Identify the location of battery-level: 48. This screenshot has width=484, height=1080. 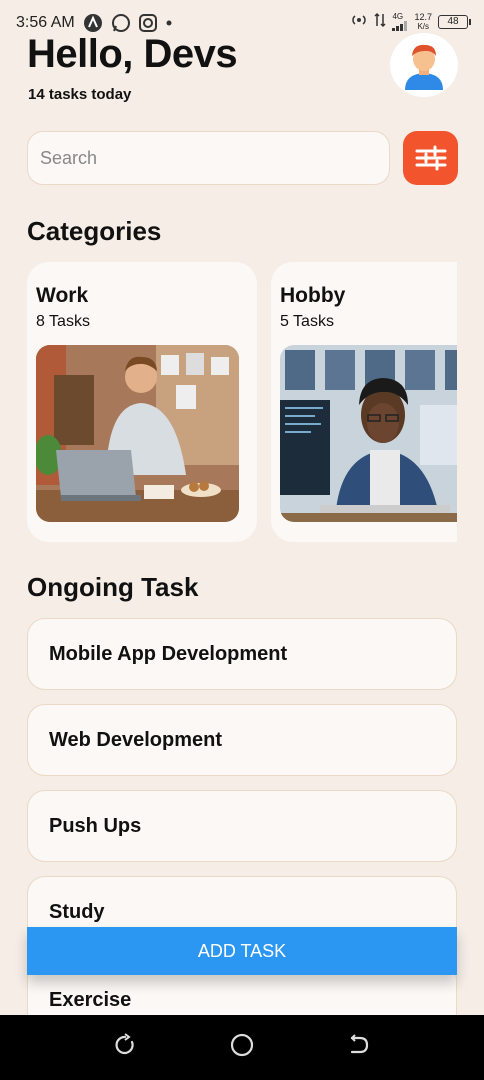
(453, 21).